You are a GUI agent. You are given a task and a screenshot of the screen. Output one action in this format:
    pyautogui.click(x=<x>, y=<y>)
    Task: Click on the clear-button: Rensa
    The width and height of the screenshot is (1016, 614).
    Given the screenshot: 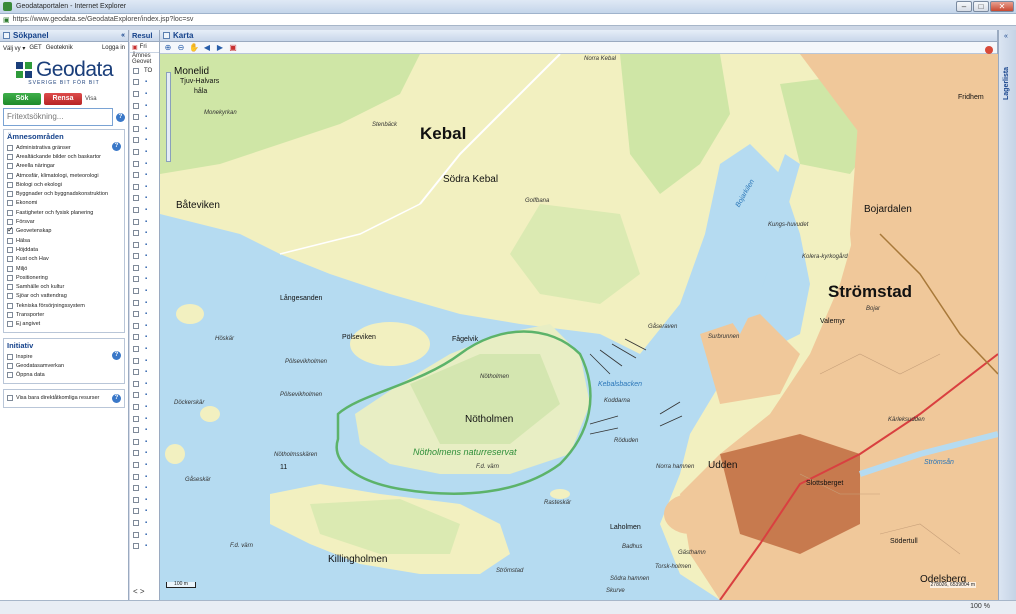 What is the action you would take?
    pyautogui.click(x=63, y=99)
    